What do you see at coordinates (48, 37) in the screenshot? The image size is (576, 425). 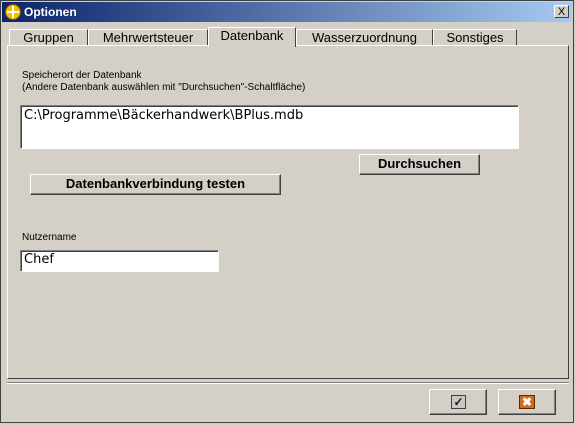 I see `tab-gruppen: Gruppen` at bounding box center [48, 37].